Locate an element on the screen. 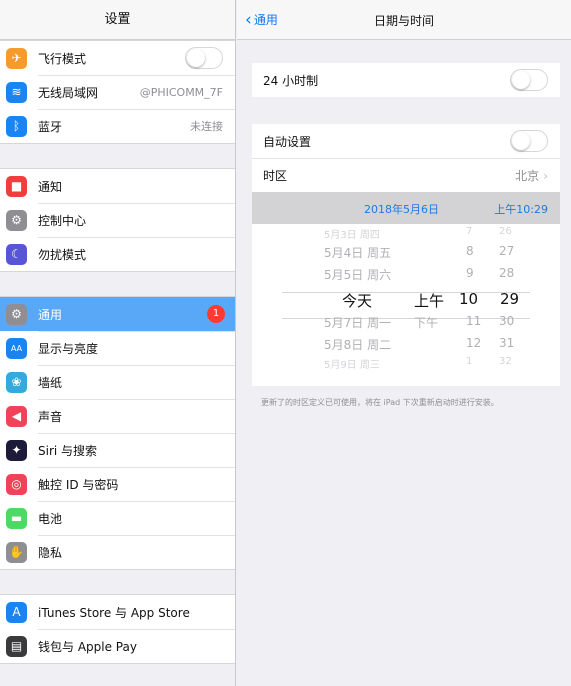  sidebar-title: 设置 is located at coordinates (117, 20).